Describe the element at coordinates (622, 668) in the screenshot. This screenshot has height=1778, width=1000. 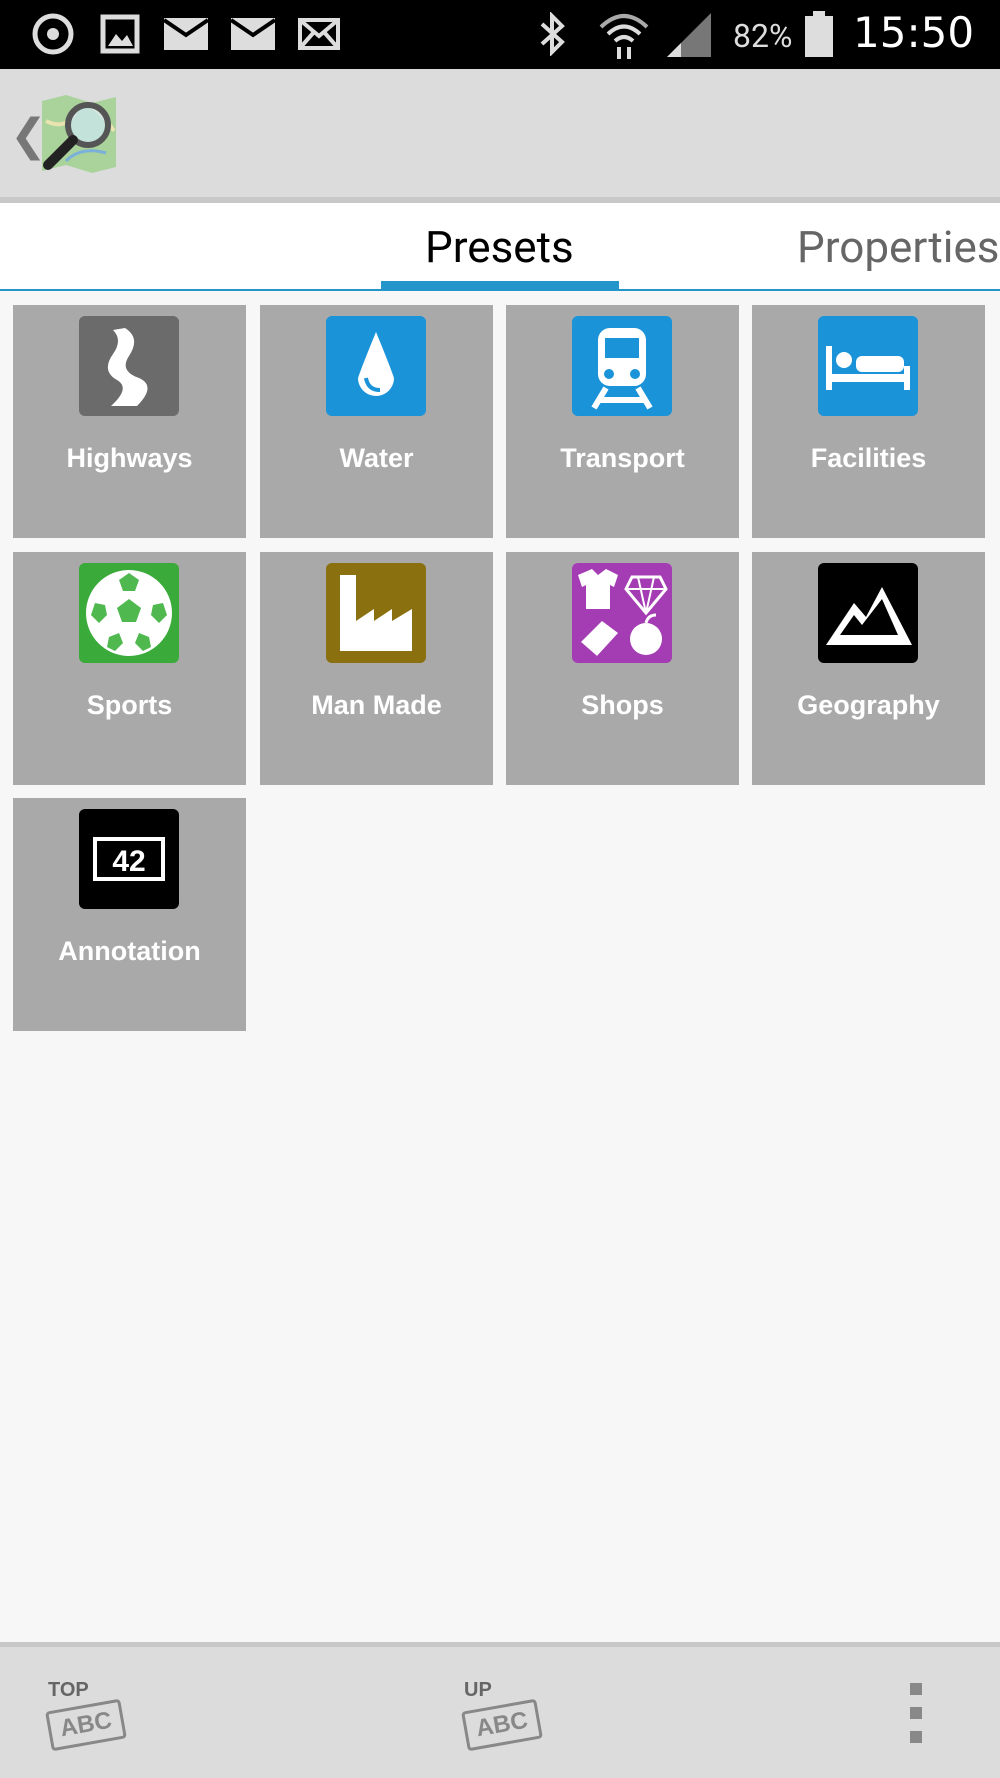
I see `preset-shops: Shops` at that location.